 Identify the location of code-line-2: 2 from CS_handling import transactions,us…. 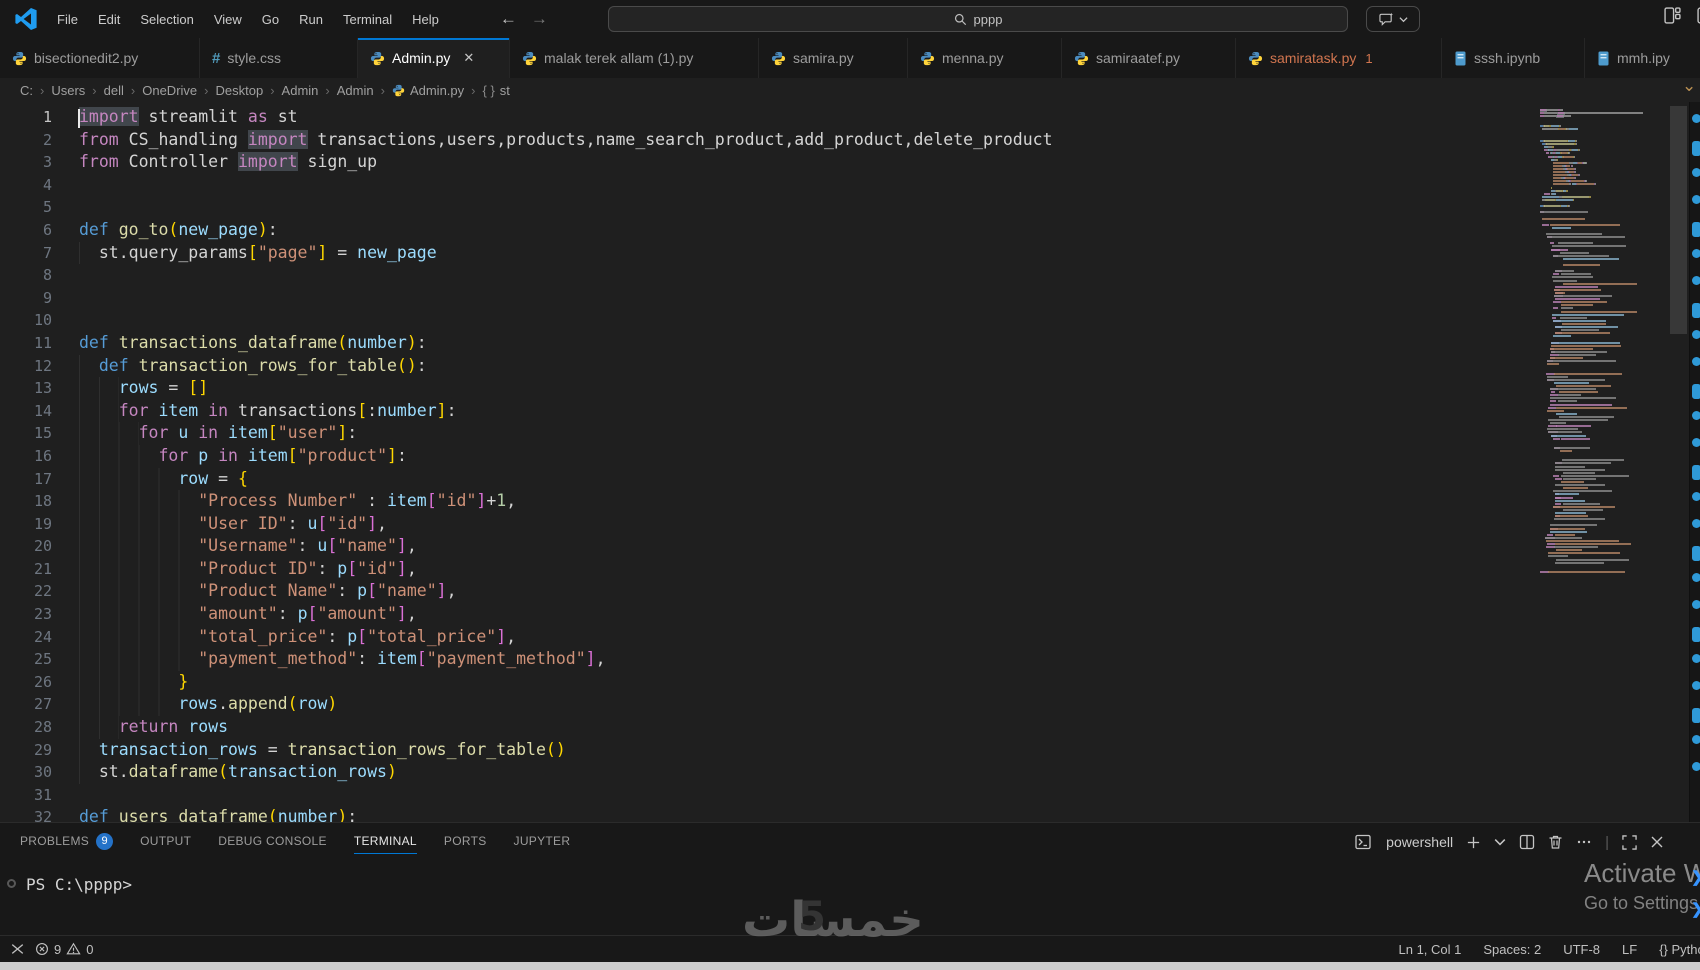
(770, 140).